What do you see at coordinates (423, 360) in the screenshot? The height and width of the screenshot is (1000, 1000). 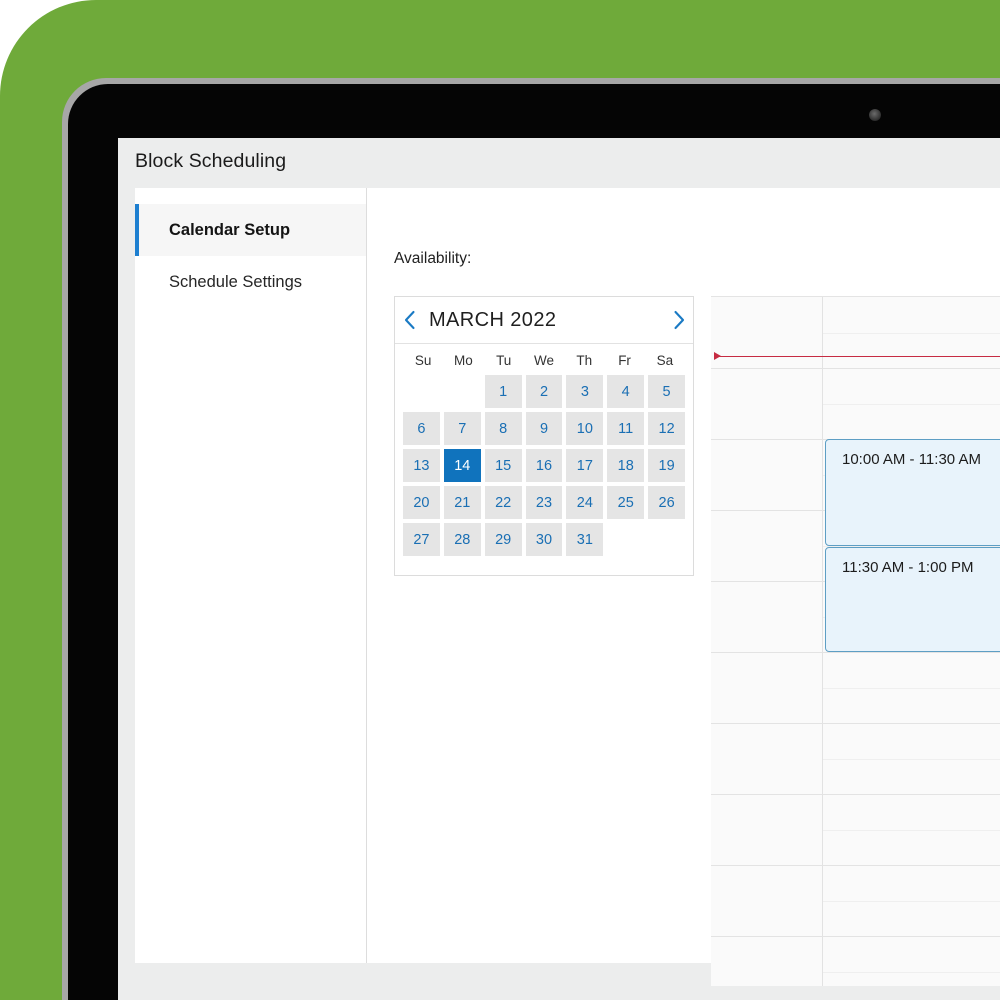 I see `weekday-label-su: Su` at bounding box center [423, 360].